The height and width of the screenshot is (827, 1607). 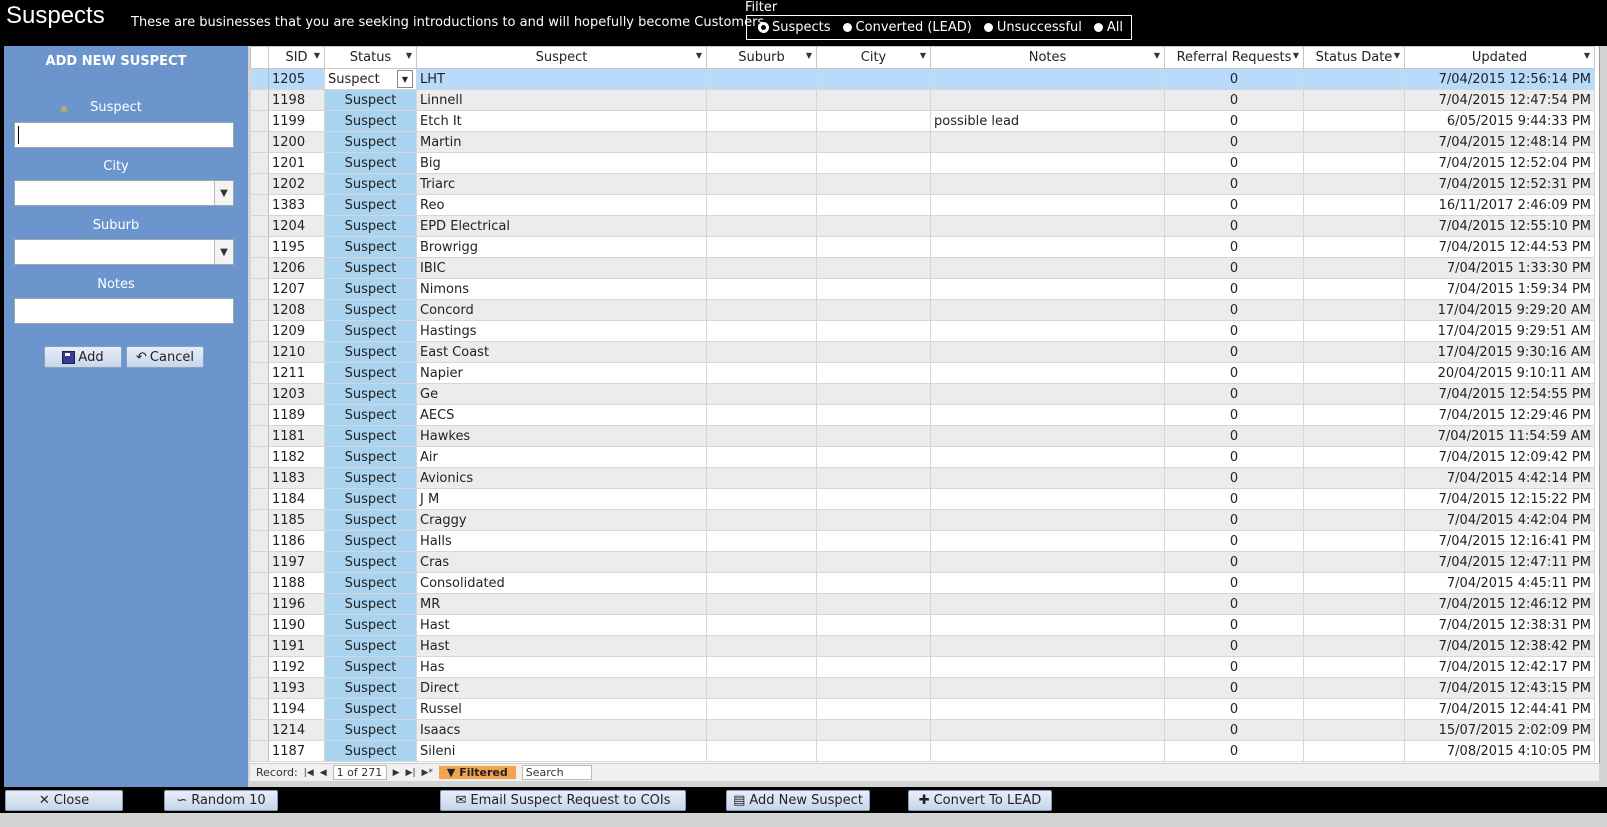 I want to click on column-header-status-date: Status Date ▼, so click(x=1354, y=57).